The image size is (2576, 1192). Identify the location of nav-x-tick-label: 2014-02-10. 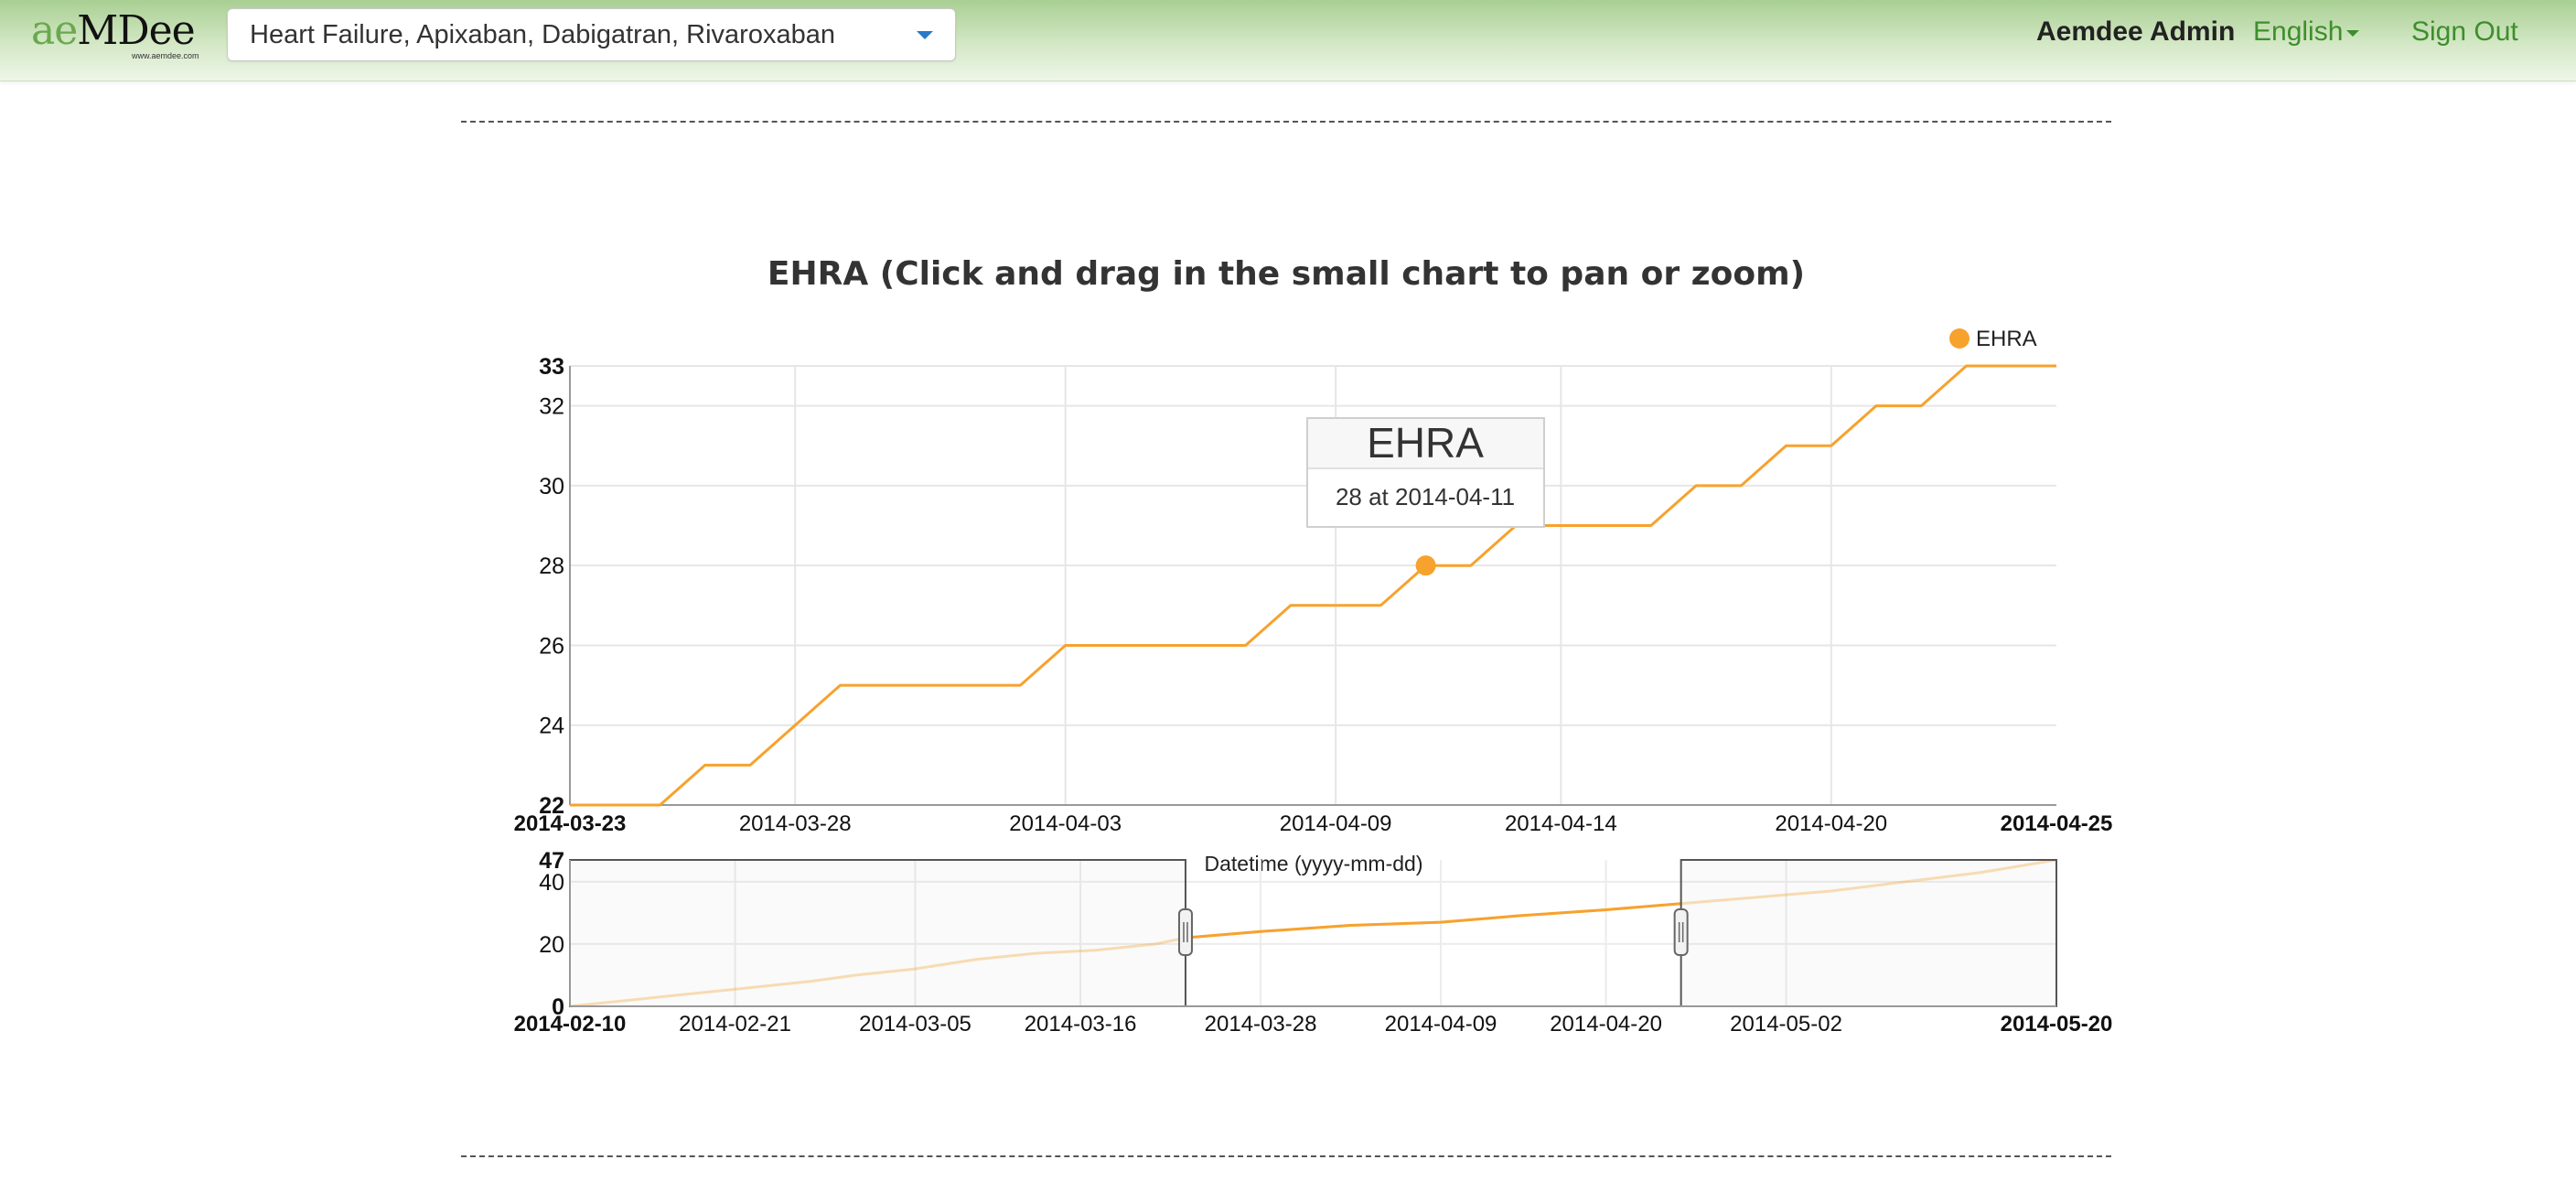
(570, 1024).